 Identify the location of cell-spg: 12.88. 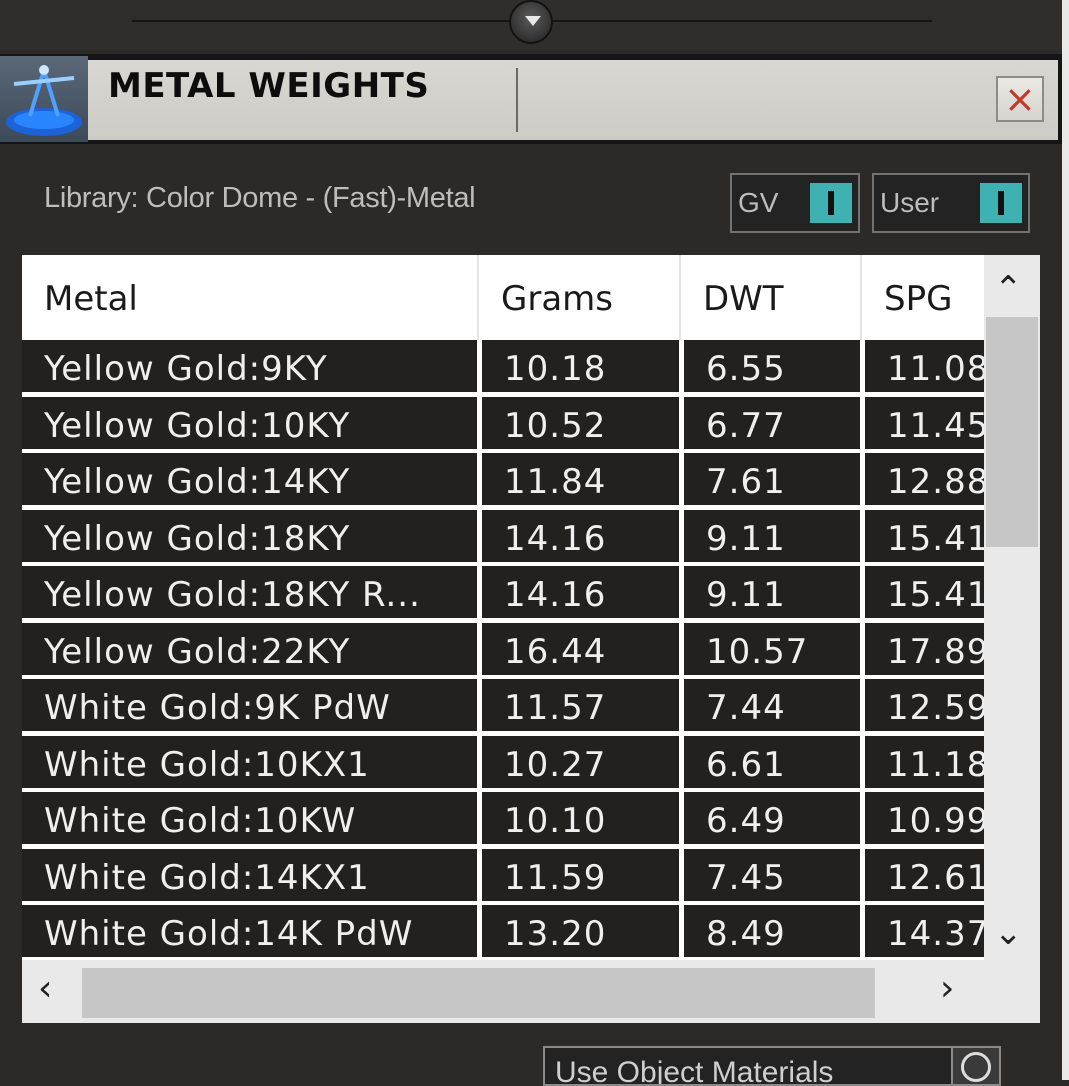
(924, 479).